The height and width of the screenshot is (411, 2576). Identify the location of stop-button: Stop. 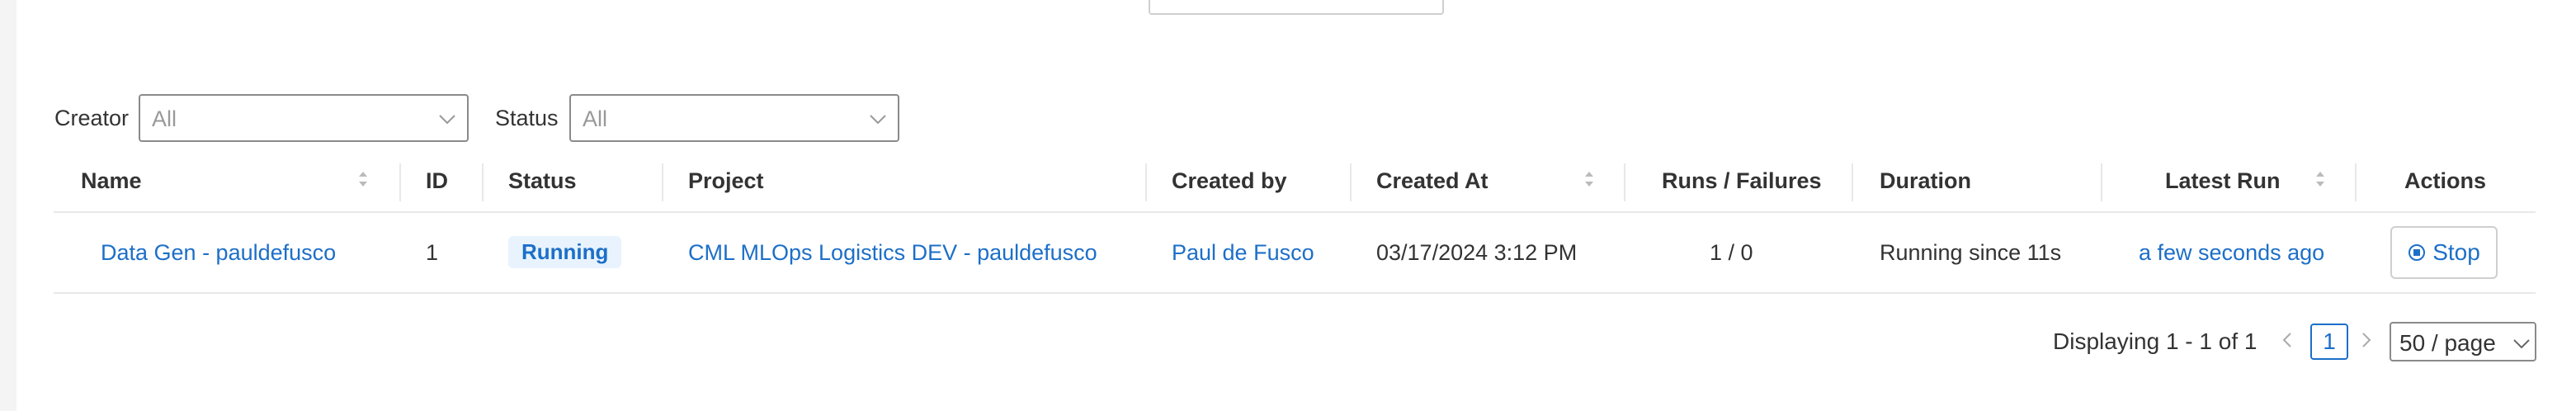
(2444, 253).